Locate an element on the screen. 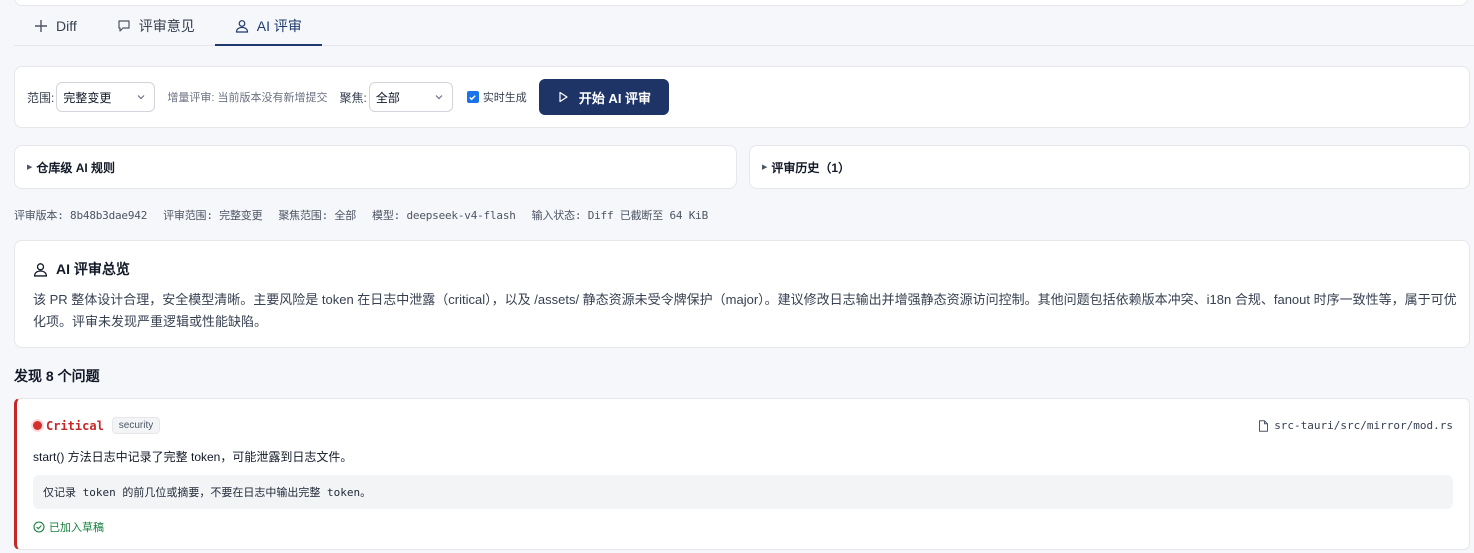 This screenshot has width=1474, height=553. added-to-draft-label: 已加入草稿 is located at coordinates (76, 528).